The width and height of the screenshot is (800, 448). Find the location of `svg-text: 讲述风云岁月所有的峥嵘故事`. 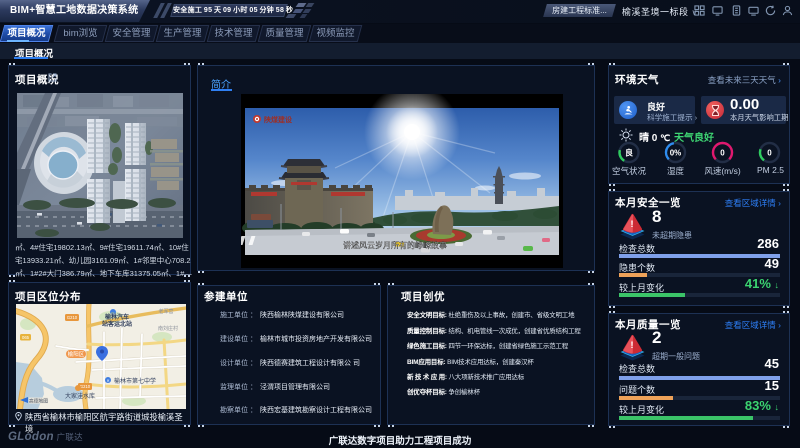

svg-text: 讲述风云岁月所有的峥嵘故事 is located at coordinates (395, 245).